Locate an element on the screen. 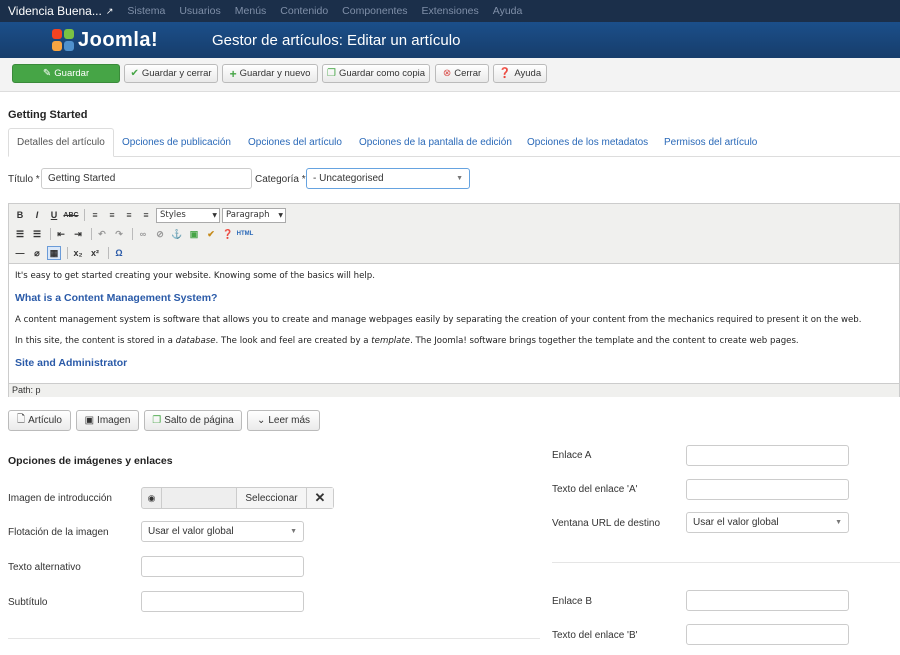 This screenshot has height=655, width=900. chevron-down-icon: ⌄ is located at coordinates (261, 420).